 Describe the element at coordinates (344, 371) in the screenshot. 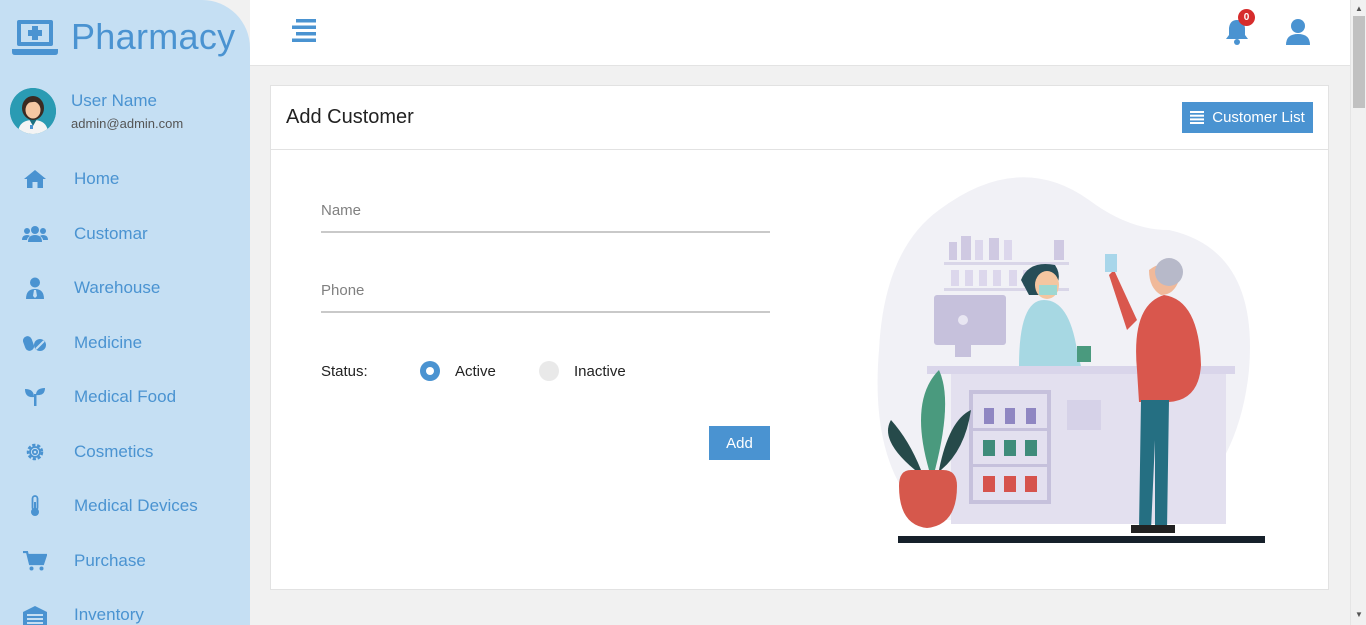

I see `status-label: Status:` at that location.